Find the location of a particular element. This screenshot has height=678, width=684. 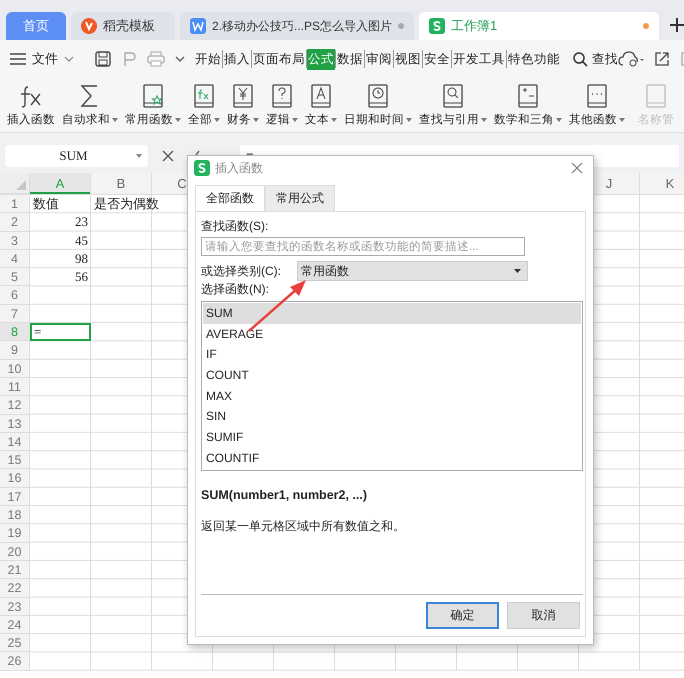

function-item: SIN is located at coordinates (392, 417).